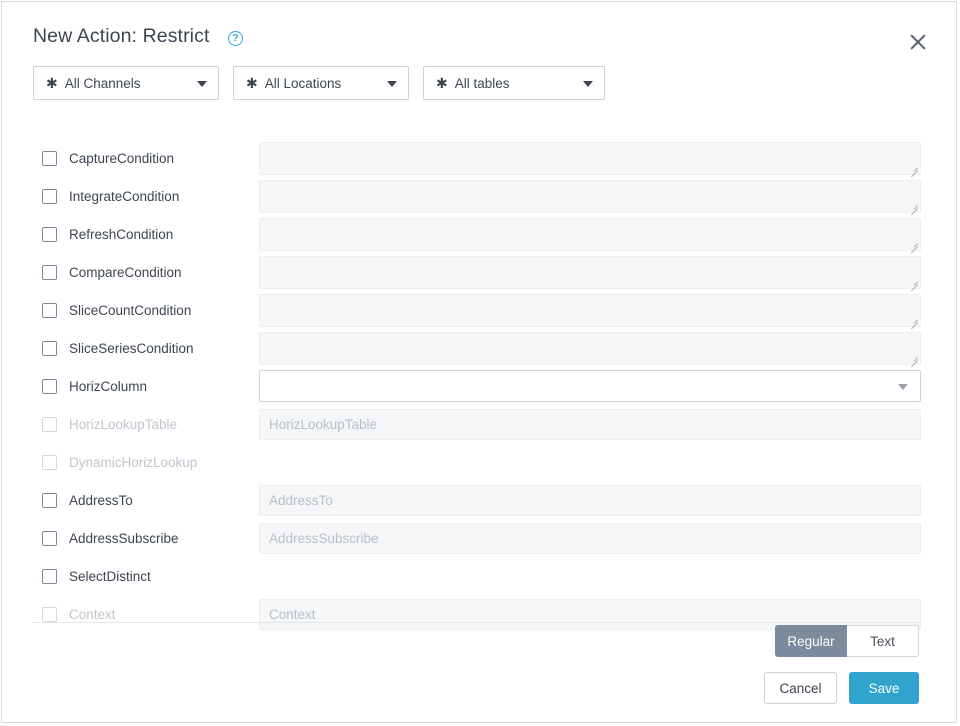 This screenshot has height=726, width=960. What do you see at coordinates (590, 424) in the screenshot?
I see `text-input: HorizLookupTable` at bounding box center [590, 424].